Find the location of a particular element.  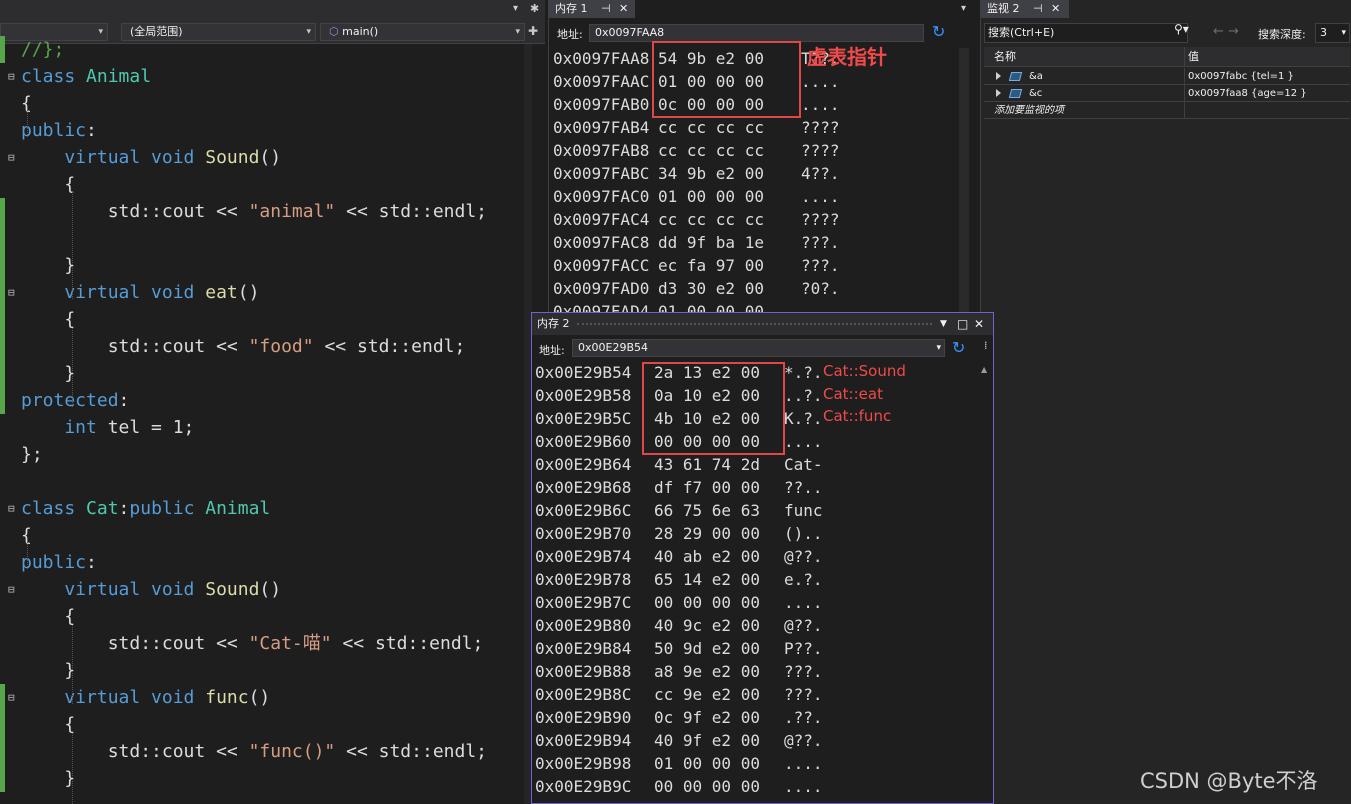

memory-ascii: 4??. is located at coordinates (820, 173).